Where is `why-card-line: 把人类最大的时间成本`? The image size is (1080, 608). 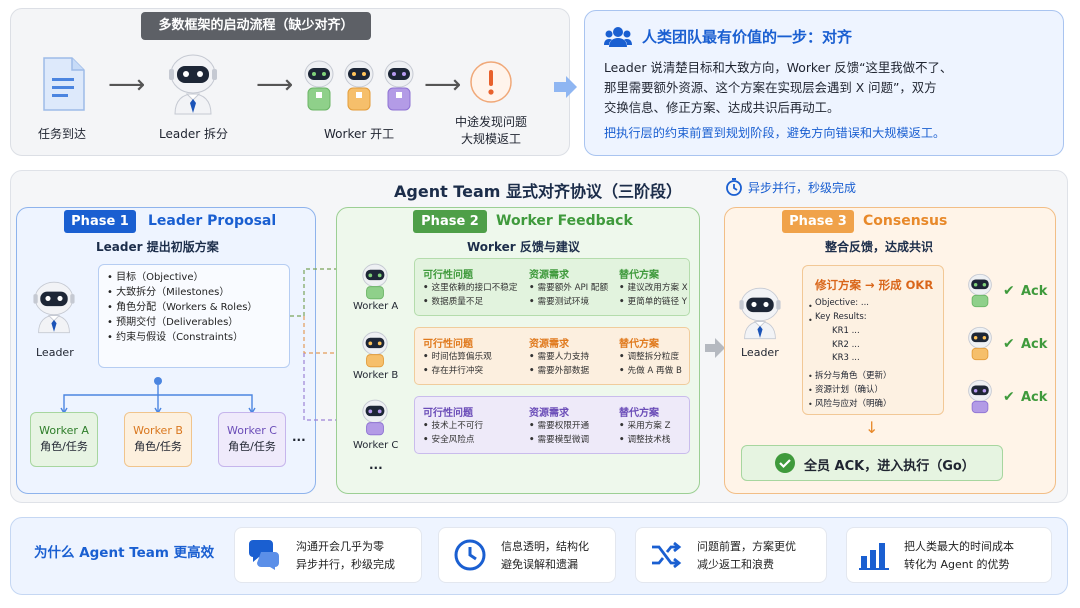 why-card-line: 把人类最大的时间成本 is located at coordinates (959, 546).